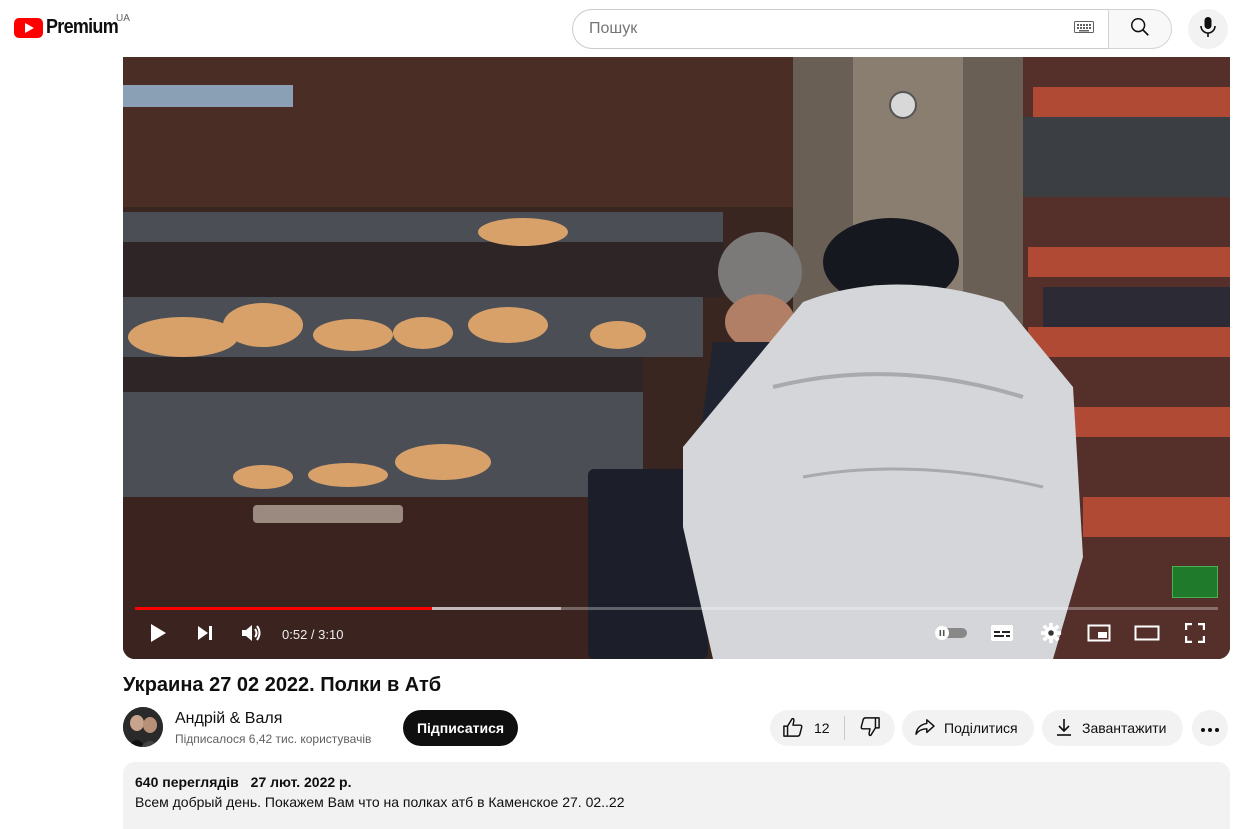 Image resolution: width=1246 pixels, height=829 pixels. I want to click on youtube-premium-logo: Premium, so click(70, 27).